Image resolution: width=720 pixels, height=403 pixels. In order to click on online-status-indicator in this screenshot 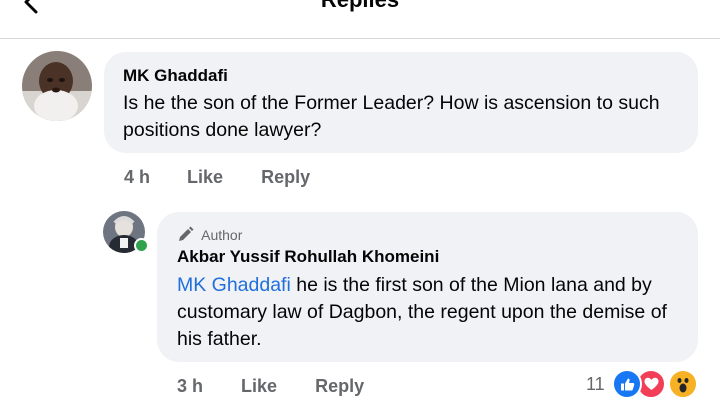, I will do `click(141, 245)`.